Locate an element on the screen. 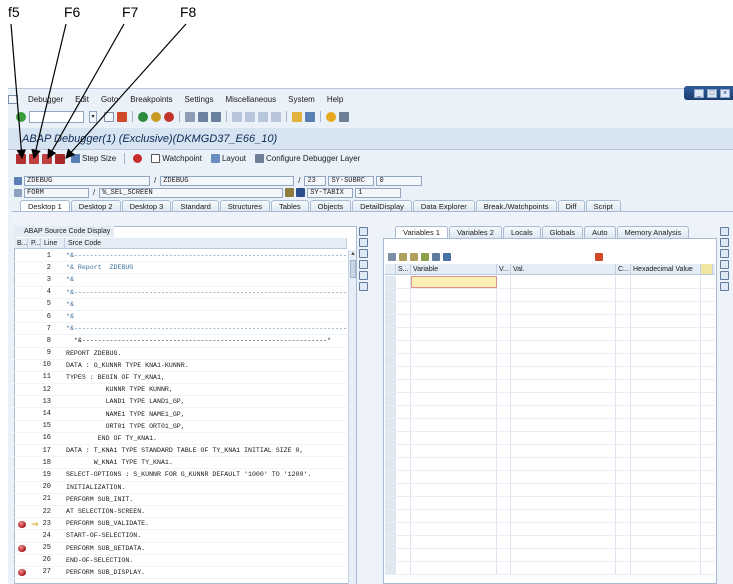 This screenshot has height=584, width=733. find-next-icon is located at coordinates (216, 116).